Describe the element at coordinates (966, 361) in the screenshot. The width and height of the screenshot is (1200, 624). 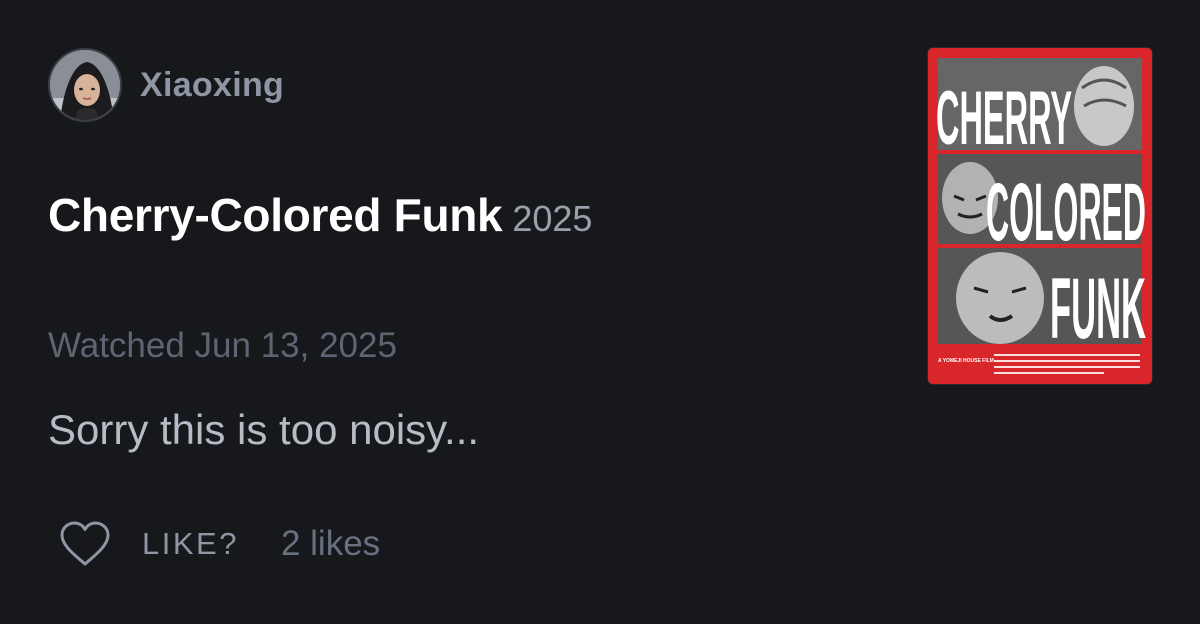
I see `poster-credit: A YOMEJI HOUSE FILM` at that location.